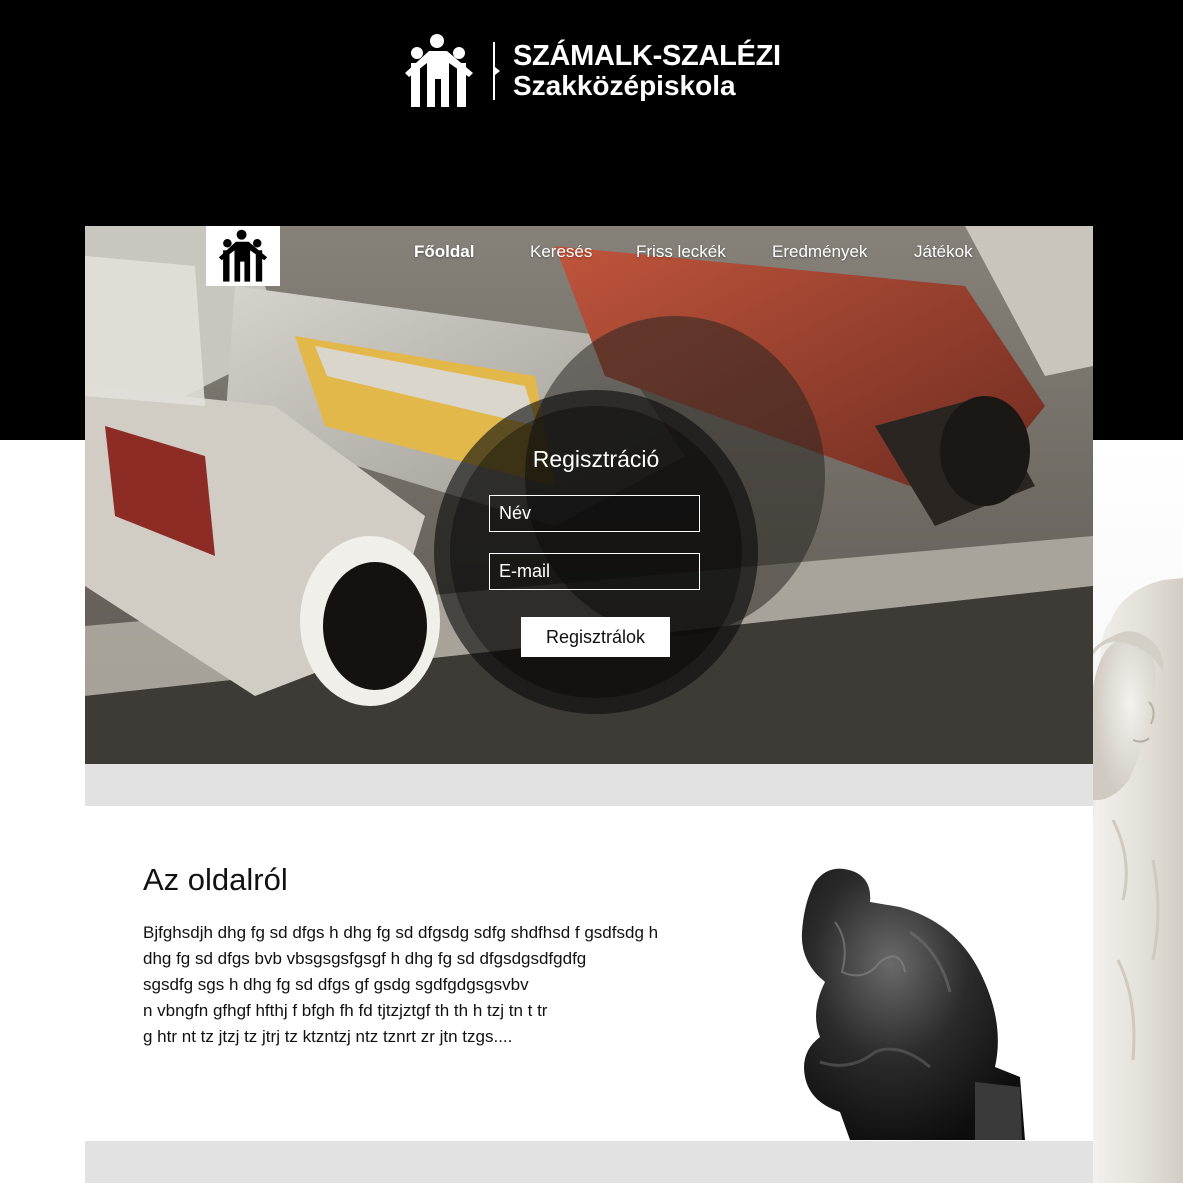 This screenshot has height=1183, width=1183. Describe the element at coordinates (594, 571) in the screenshot. I see `email-input` at that location.